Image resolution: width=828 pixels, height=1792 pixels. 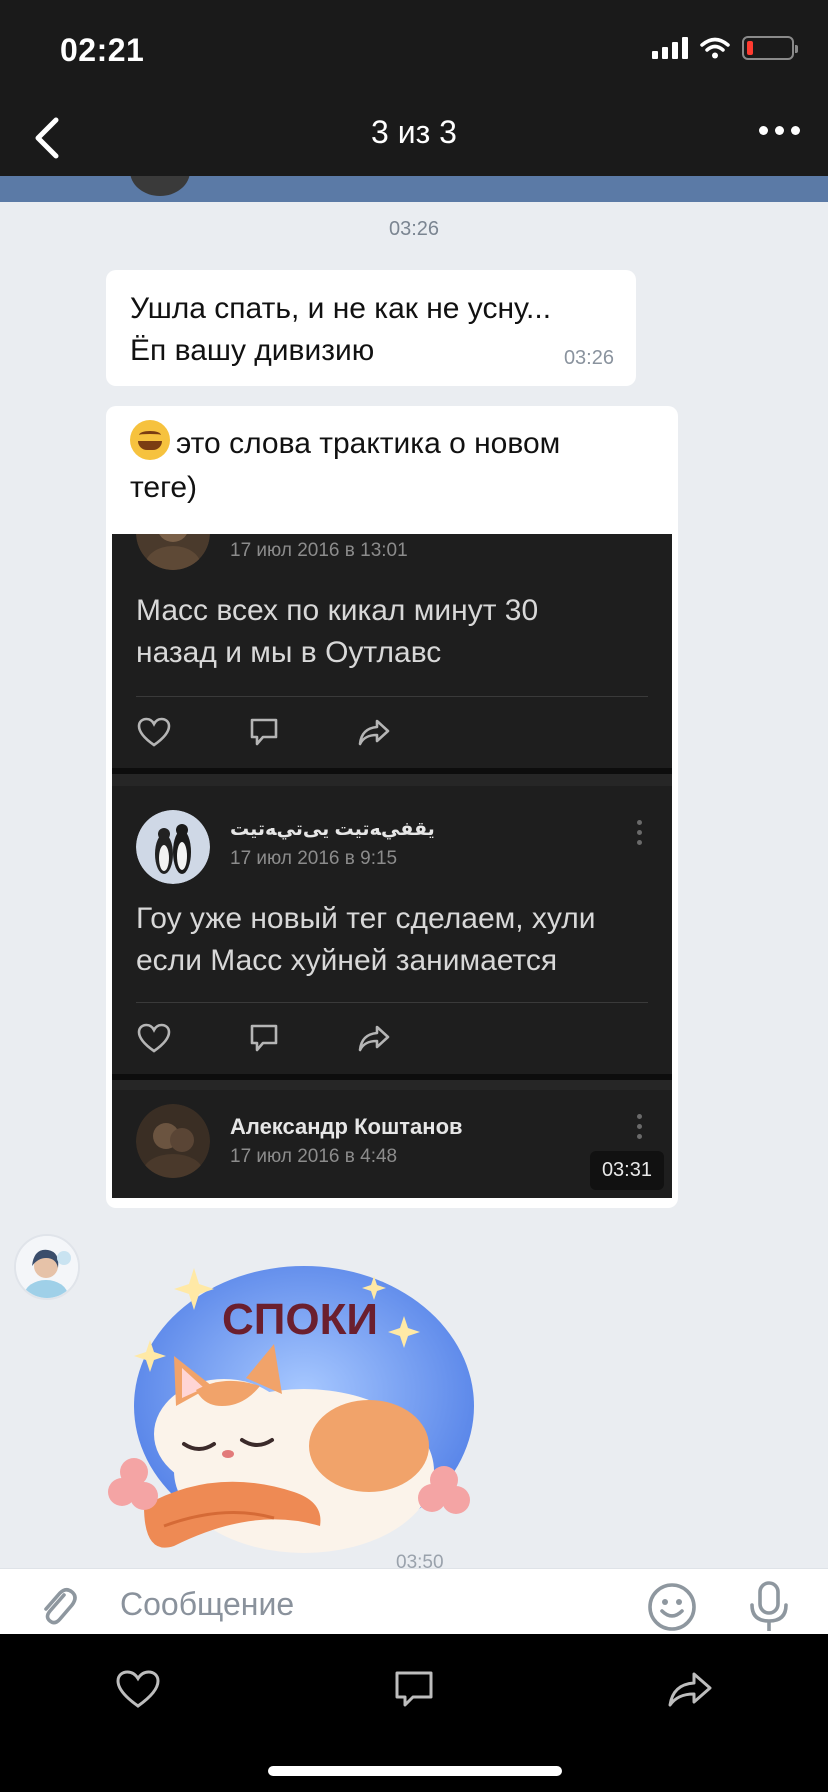 What do you see at coordinates (332, 829) in the screenshot?
I see `post-author: ﻳﻘﻔﻲﻪﺗﻴﺖ ﻳﻰﺗﻲﻪﺗﻴﺖ` at bounding box center [332, 829].